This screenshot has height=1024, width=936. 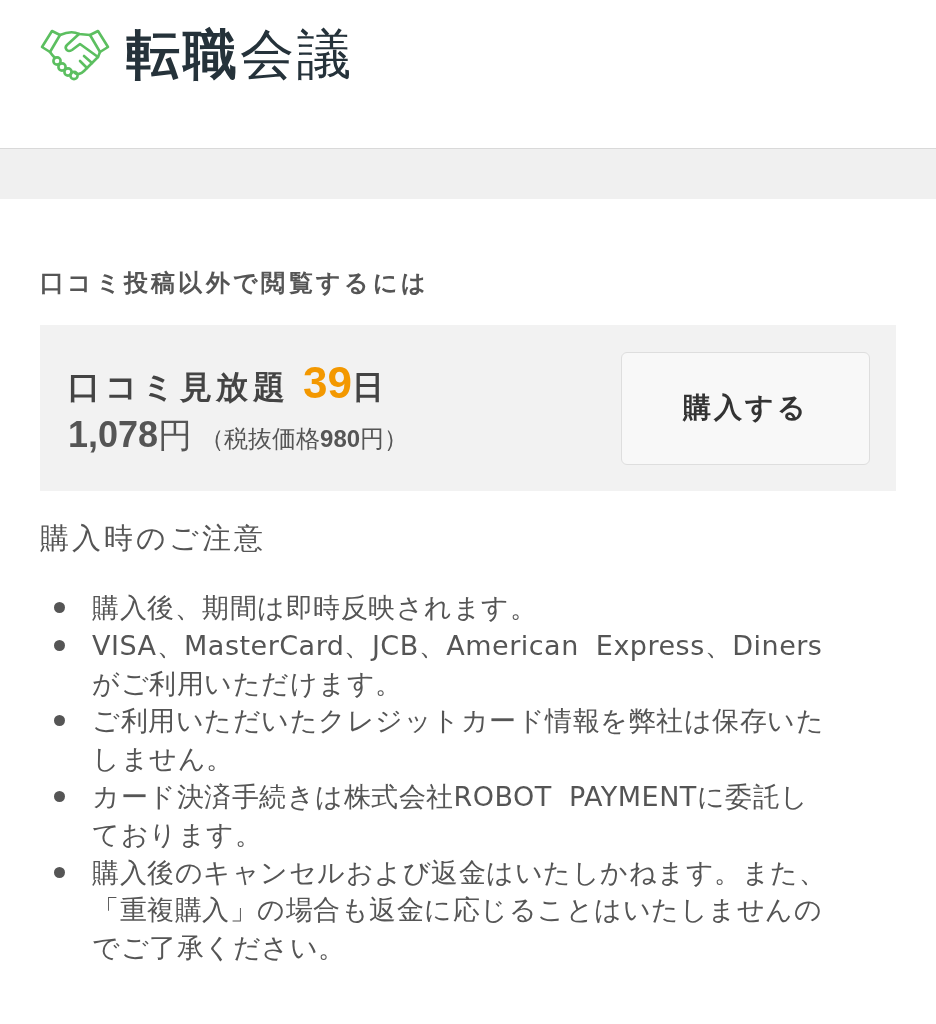 What do you see at coordinates (304, 439) in the screenshot?
I see `tax-note: （税抜価格980円）` at bounding box center [304, 439].